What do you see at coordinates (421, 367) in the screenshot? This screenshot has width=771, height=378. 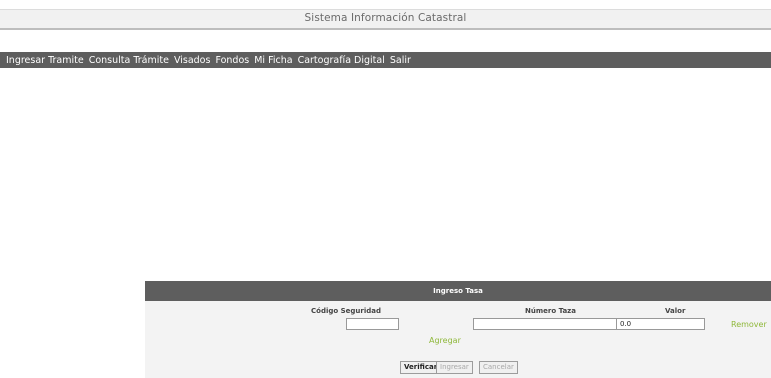 I see `verify-button: Verificar` at bounding box center [421, 367].